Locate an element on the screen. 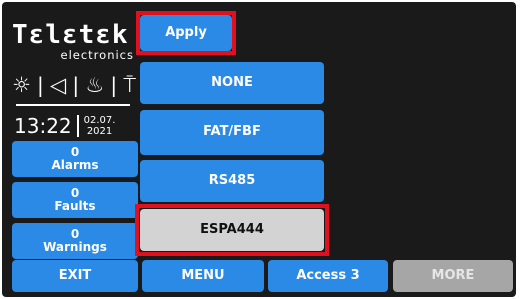 This screenshot has height=299, width=520. brand-logo: Tɛlɛtɛk is located at coordinates (70, 35).